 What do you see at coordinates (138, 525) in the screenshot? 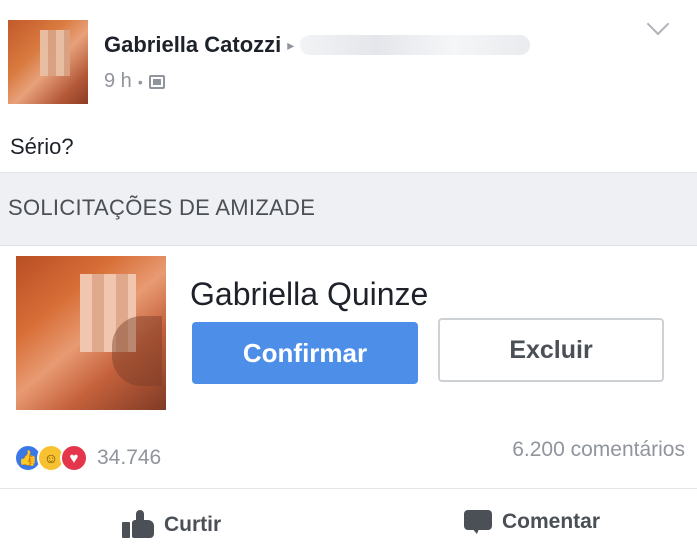
I see `thumbs-up-icon` at bounding box center [138, 525].